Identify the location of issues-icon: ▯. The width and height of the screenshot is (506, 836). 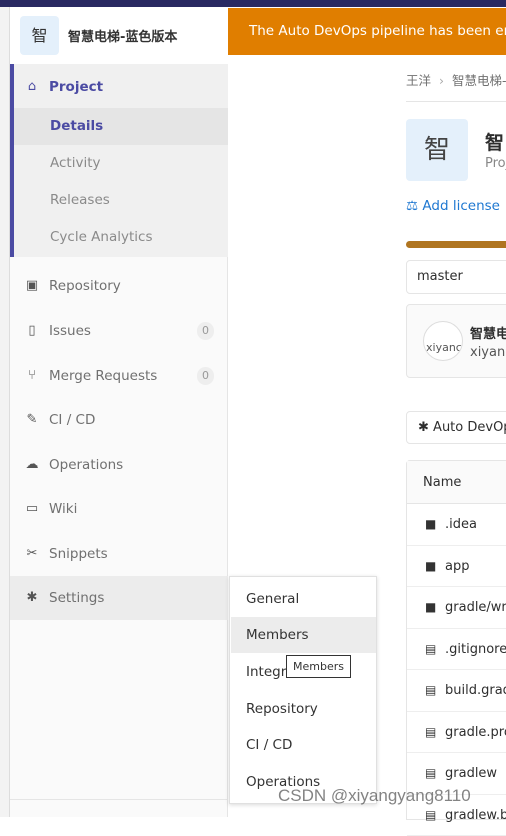
(32, 331).